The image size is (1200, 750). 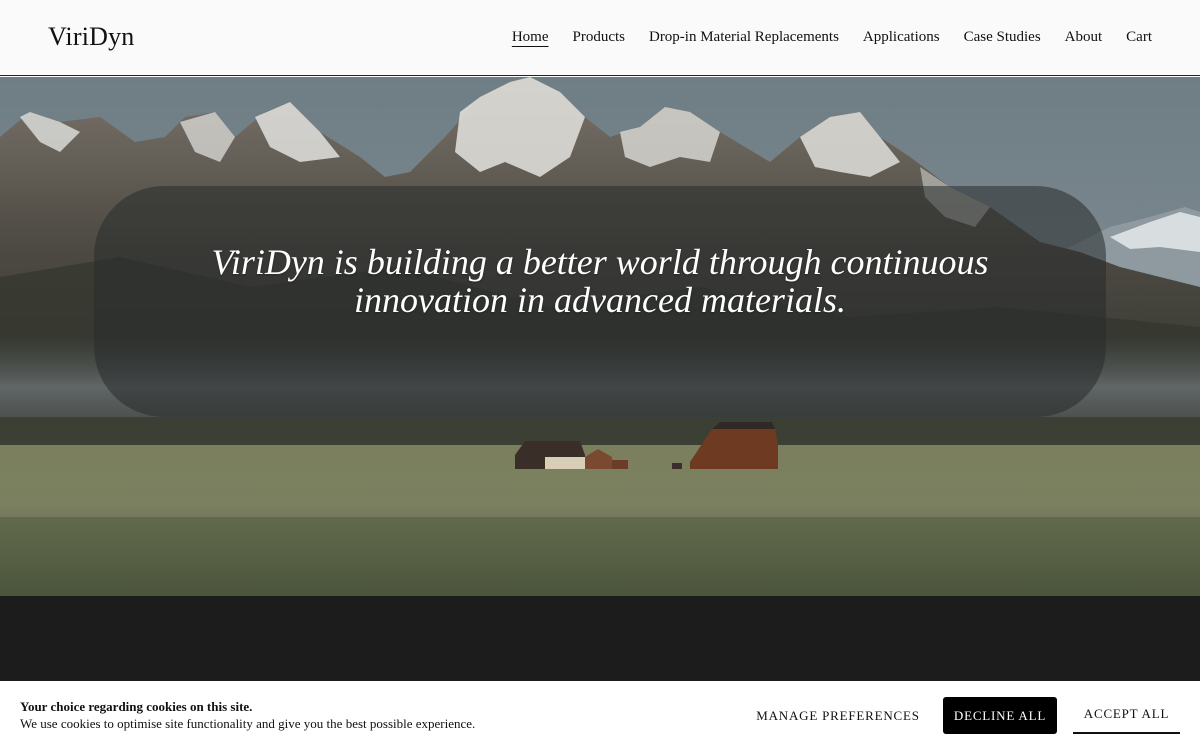 I want to click on decline-all-button: DECLINE ALL, so click(x=1000, y=715).